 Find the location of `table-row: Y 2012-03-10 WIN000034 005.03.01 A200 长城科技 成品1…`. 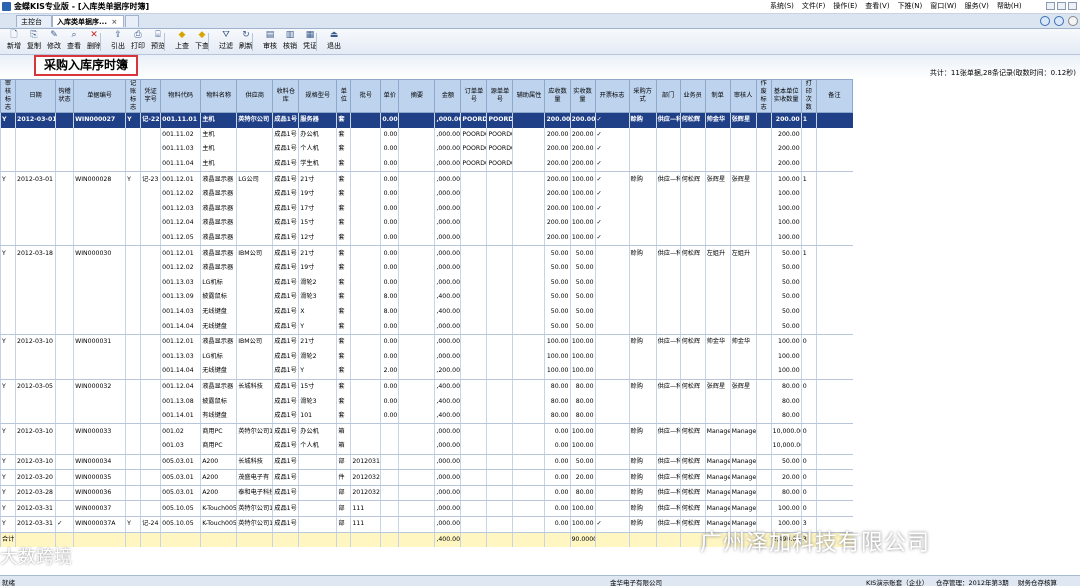

table-row: Y 2012-03-10 WIN000034 005.03.01 A200 长城科技 成品1… is located at coordinates (426, 462).